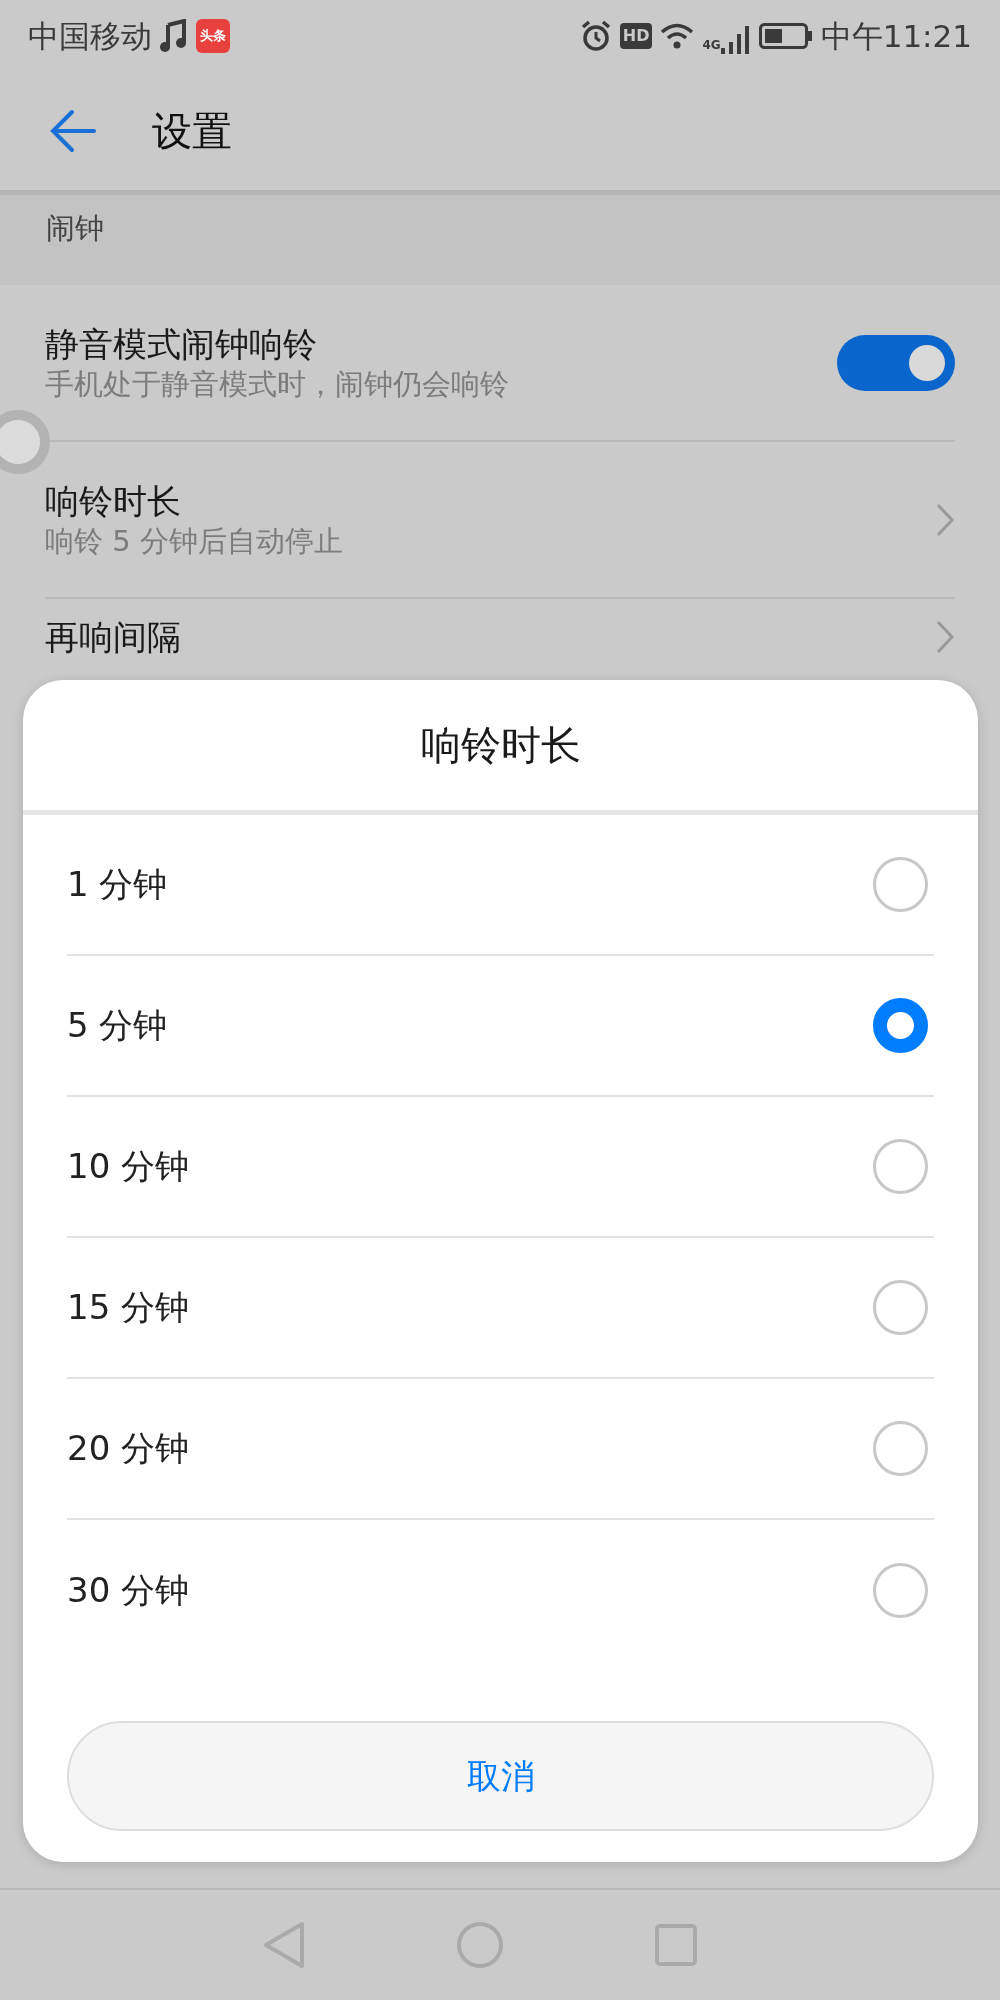  I want to click on section-header: 闹钟, so click(500, 240).